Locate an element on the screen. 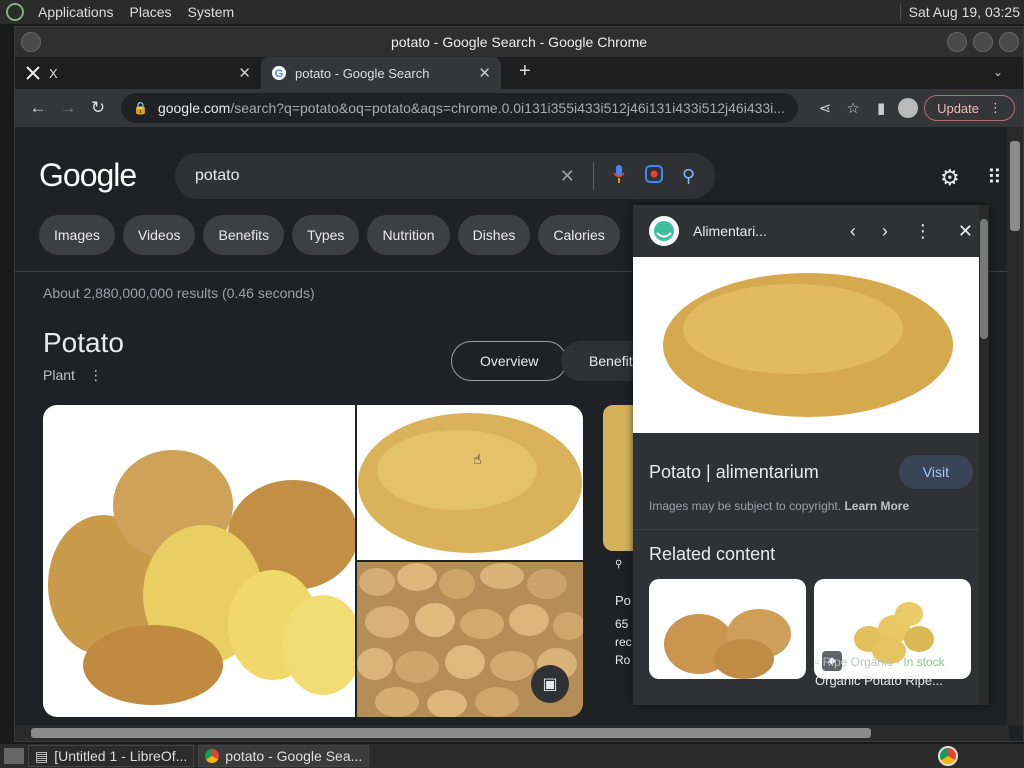  preview-image is located at coordinates (811, 345).